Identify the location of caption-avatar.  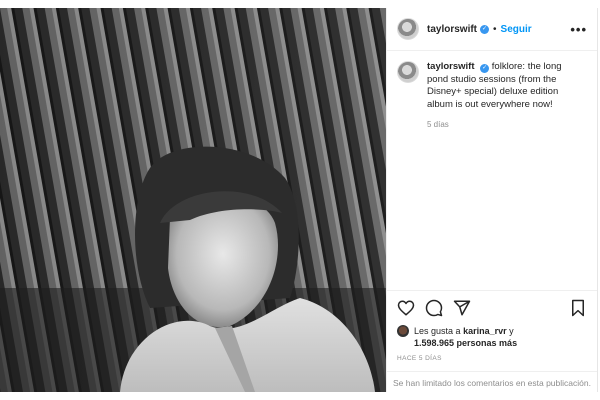
(408, 72).